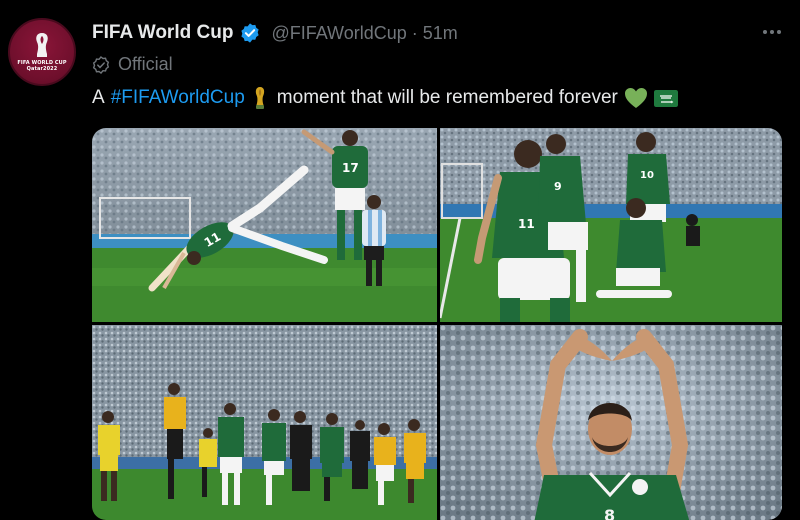 This screenshot has width=800, height=520. Describe the element at coordinates (558, 186) in the screenshot. I see `svg-text: 9` at that location.